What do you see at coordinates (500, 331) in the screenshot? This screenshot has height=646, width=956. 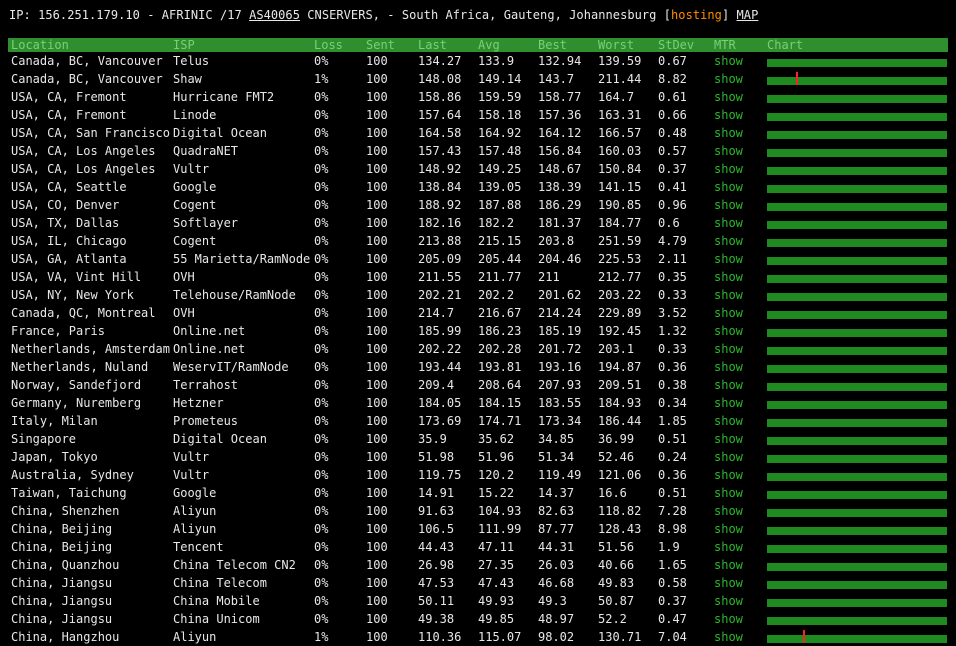 I see `cell-avg: 186.23` at bounding box center [500, 331].